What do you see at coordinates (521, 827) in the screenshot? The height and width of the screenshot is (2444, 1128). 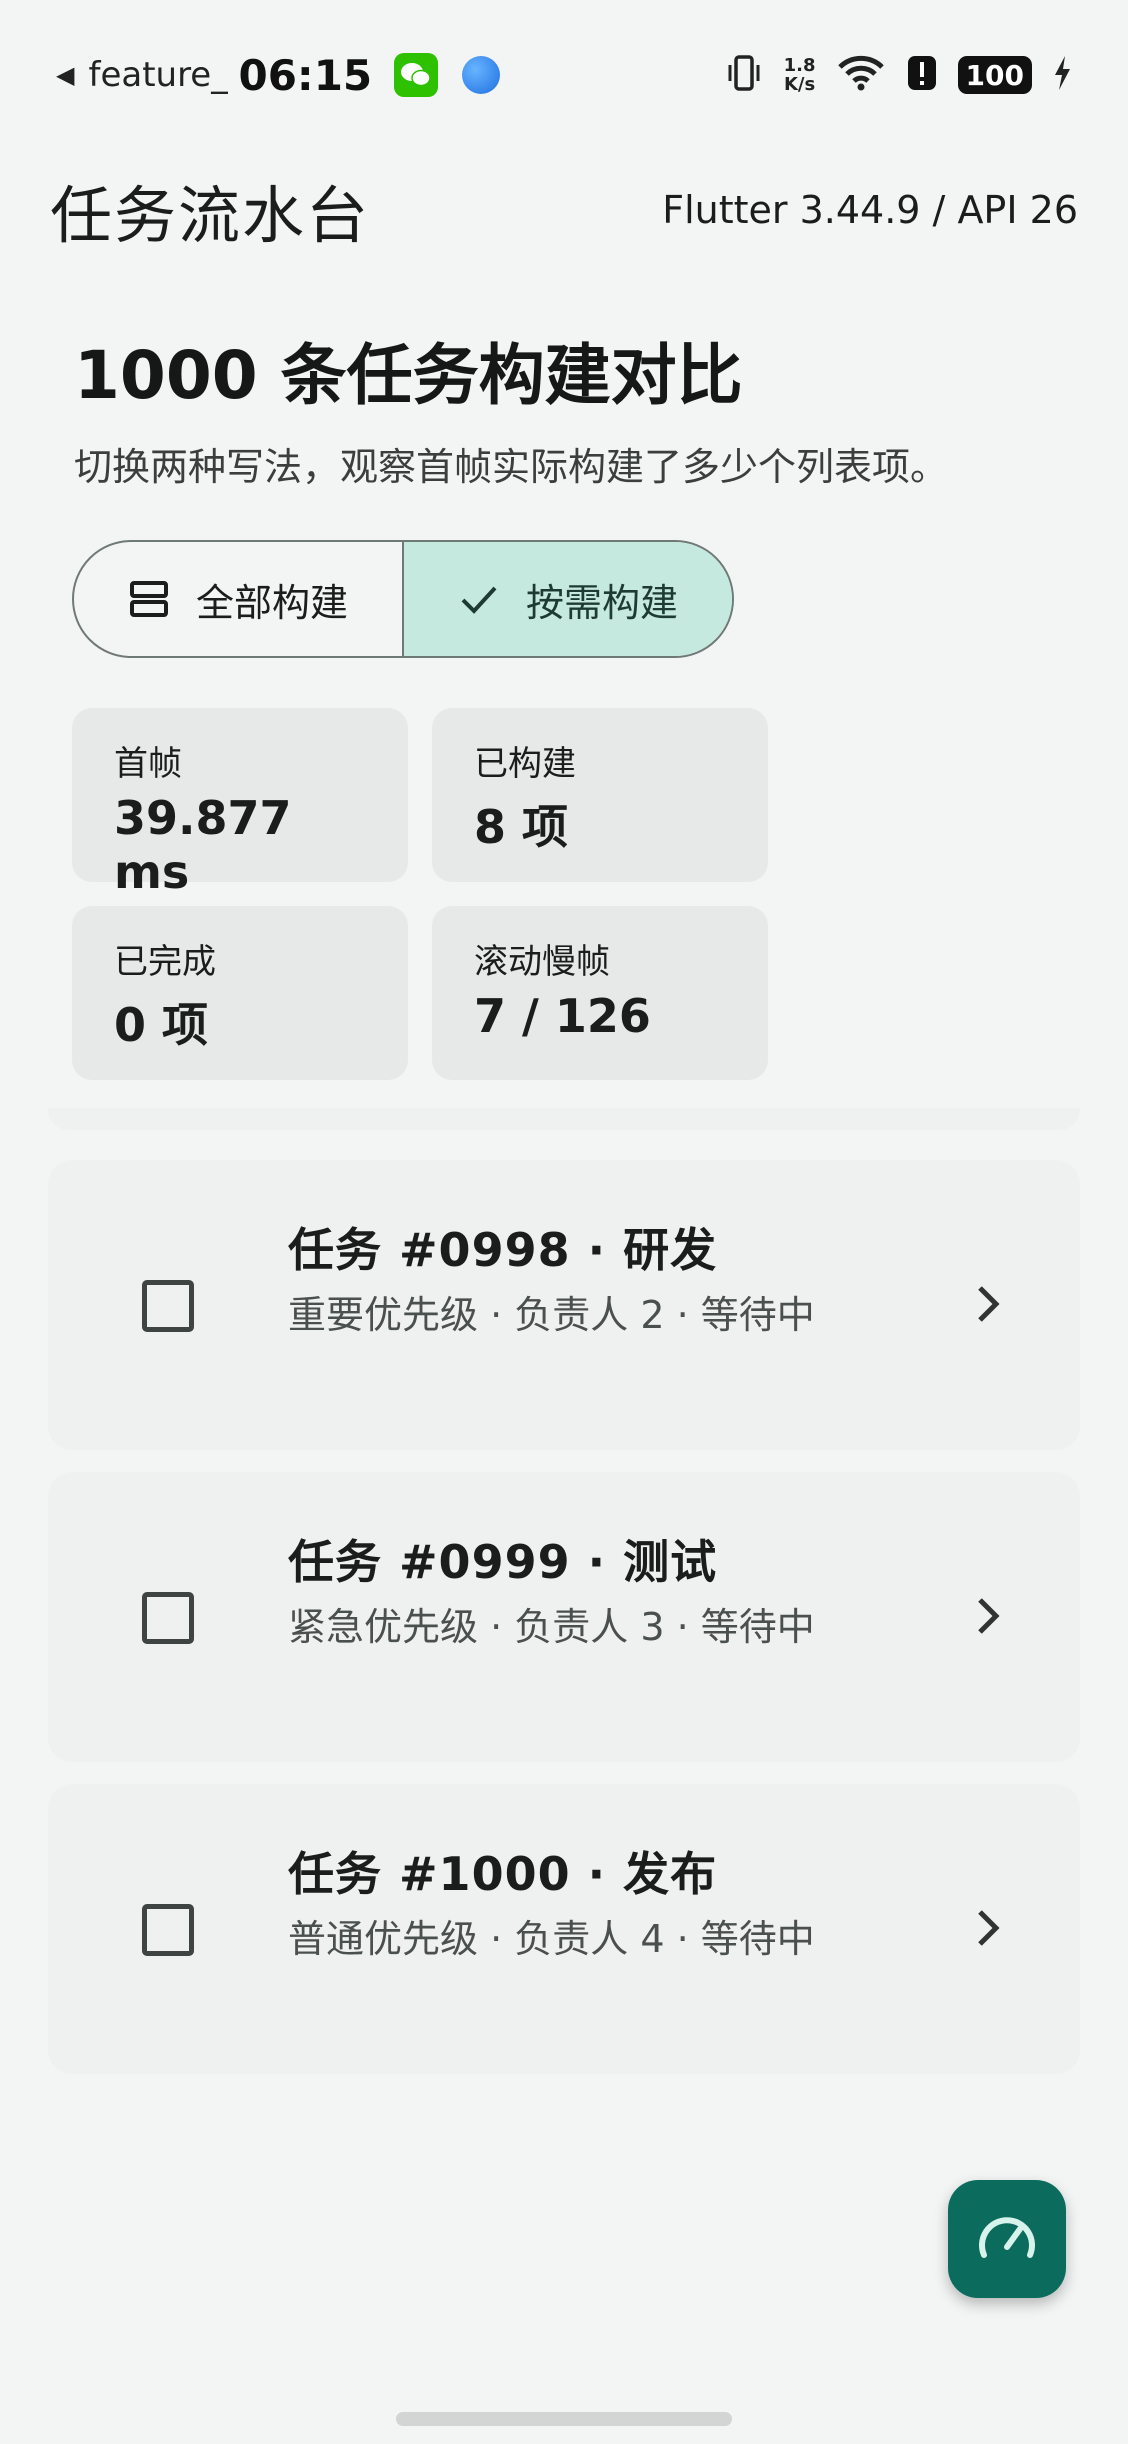 I see `stat-value: 8 项` at bounding box center [521, 827].